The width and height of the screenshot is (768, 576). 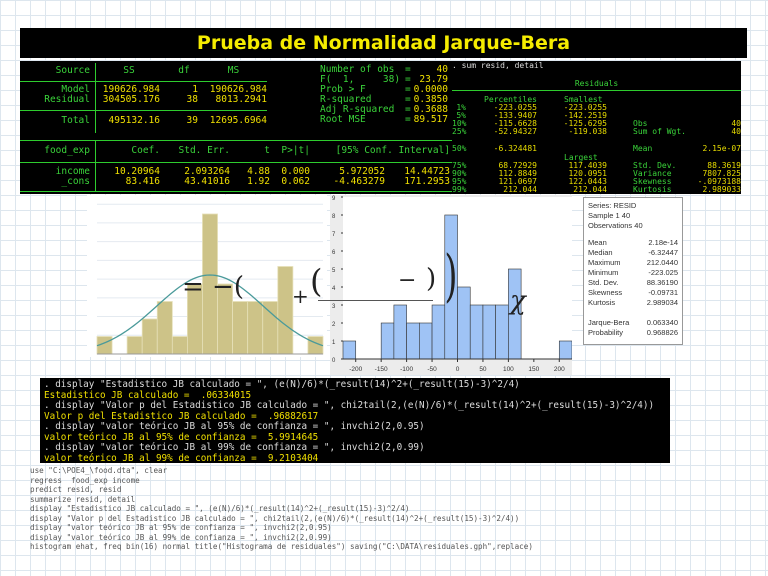 I want to click on percentile-value: -52.94327, so click(x=515, y=131).